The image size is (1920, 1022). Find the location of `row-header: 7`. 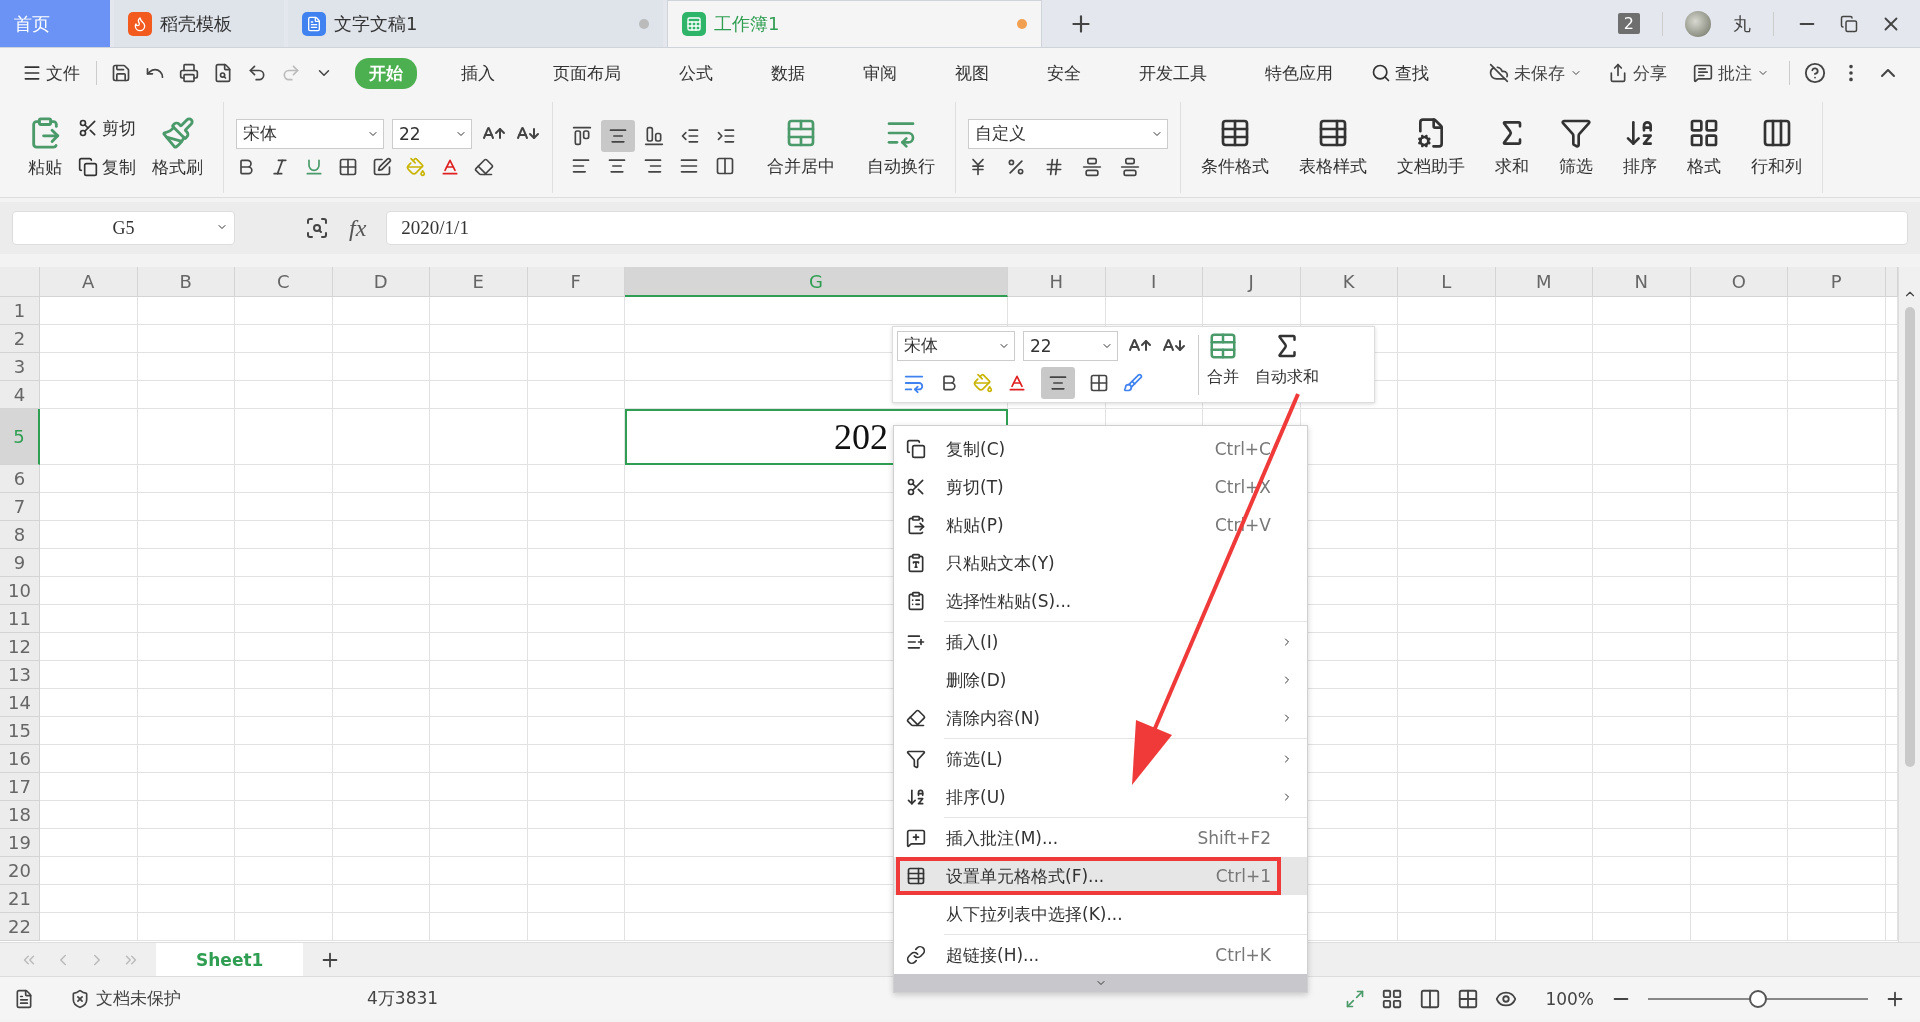

row-header: 7 is located at coordinates (20, 507).